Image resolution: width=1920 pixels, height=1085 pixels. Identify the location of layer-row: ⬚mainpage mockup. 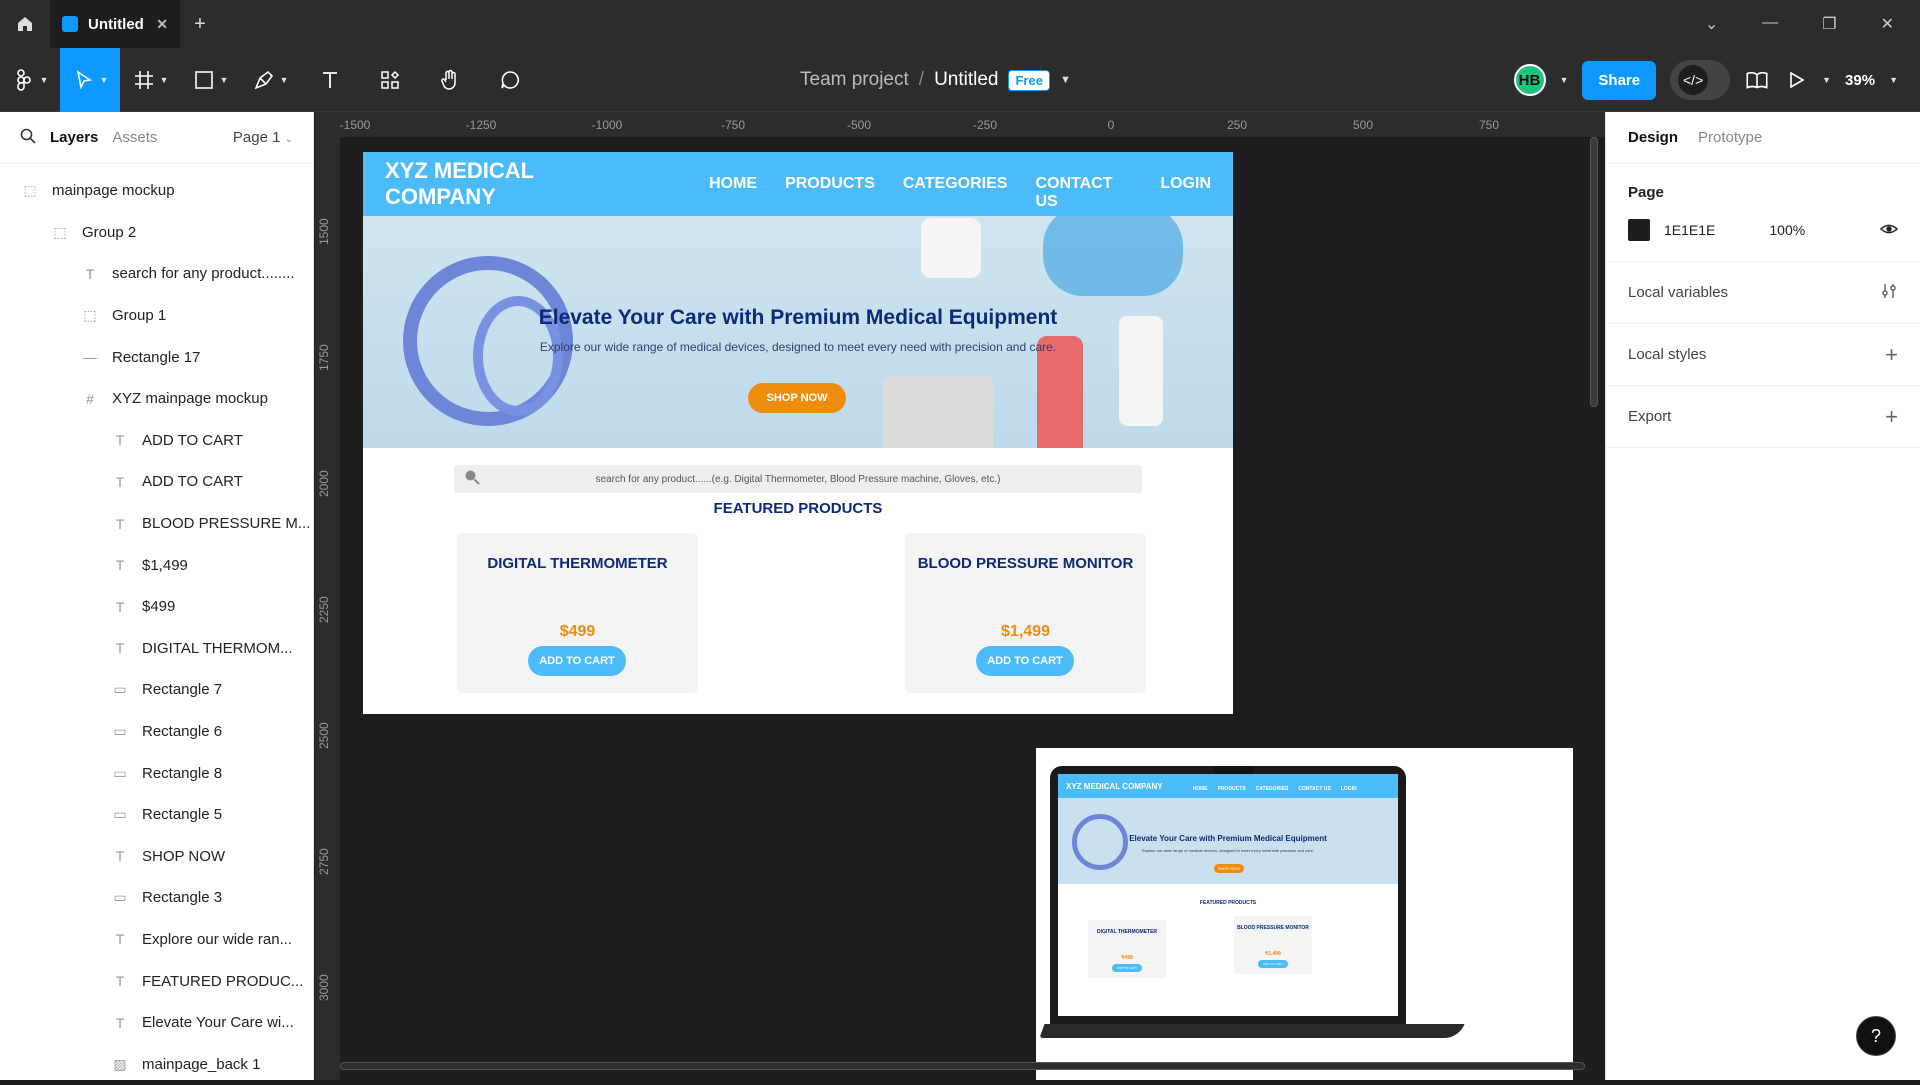
(156, 191).